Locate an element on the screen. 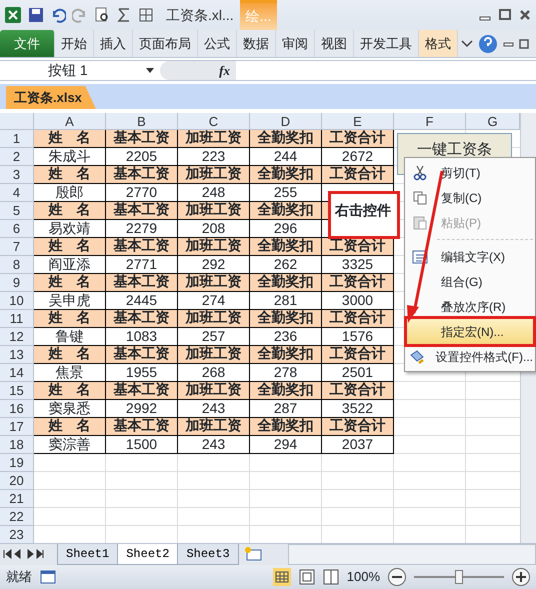  callout-label: 右击控件 is located at coordinates (364, 215).